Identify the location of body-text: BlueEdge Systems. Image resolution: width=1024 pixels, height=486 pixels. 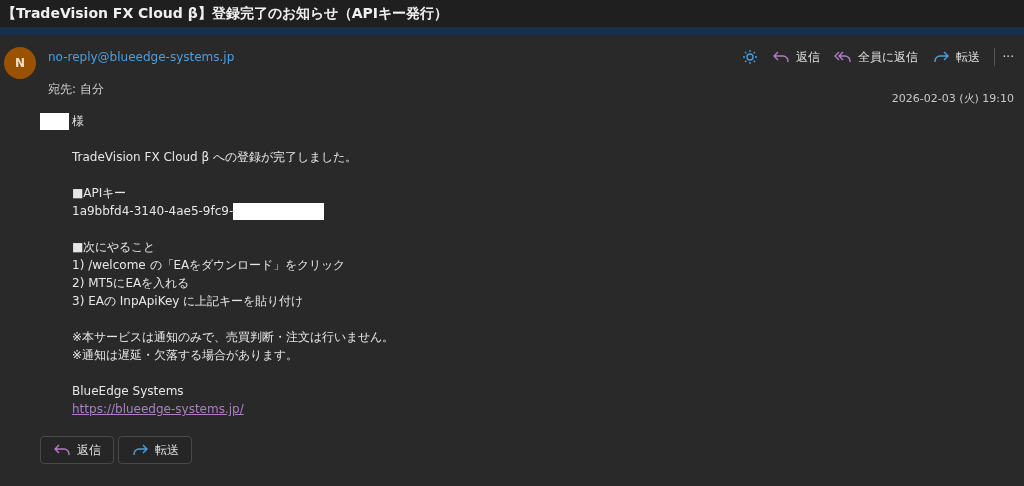
(128, 391).